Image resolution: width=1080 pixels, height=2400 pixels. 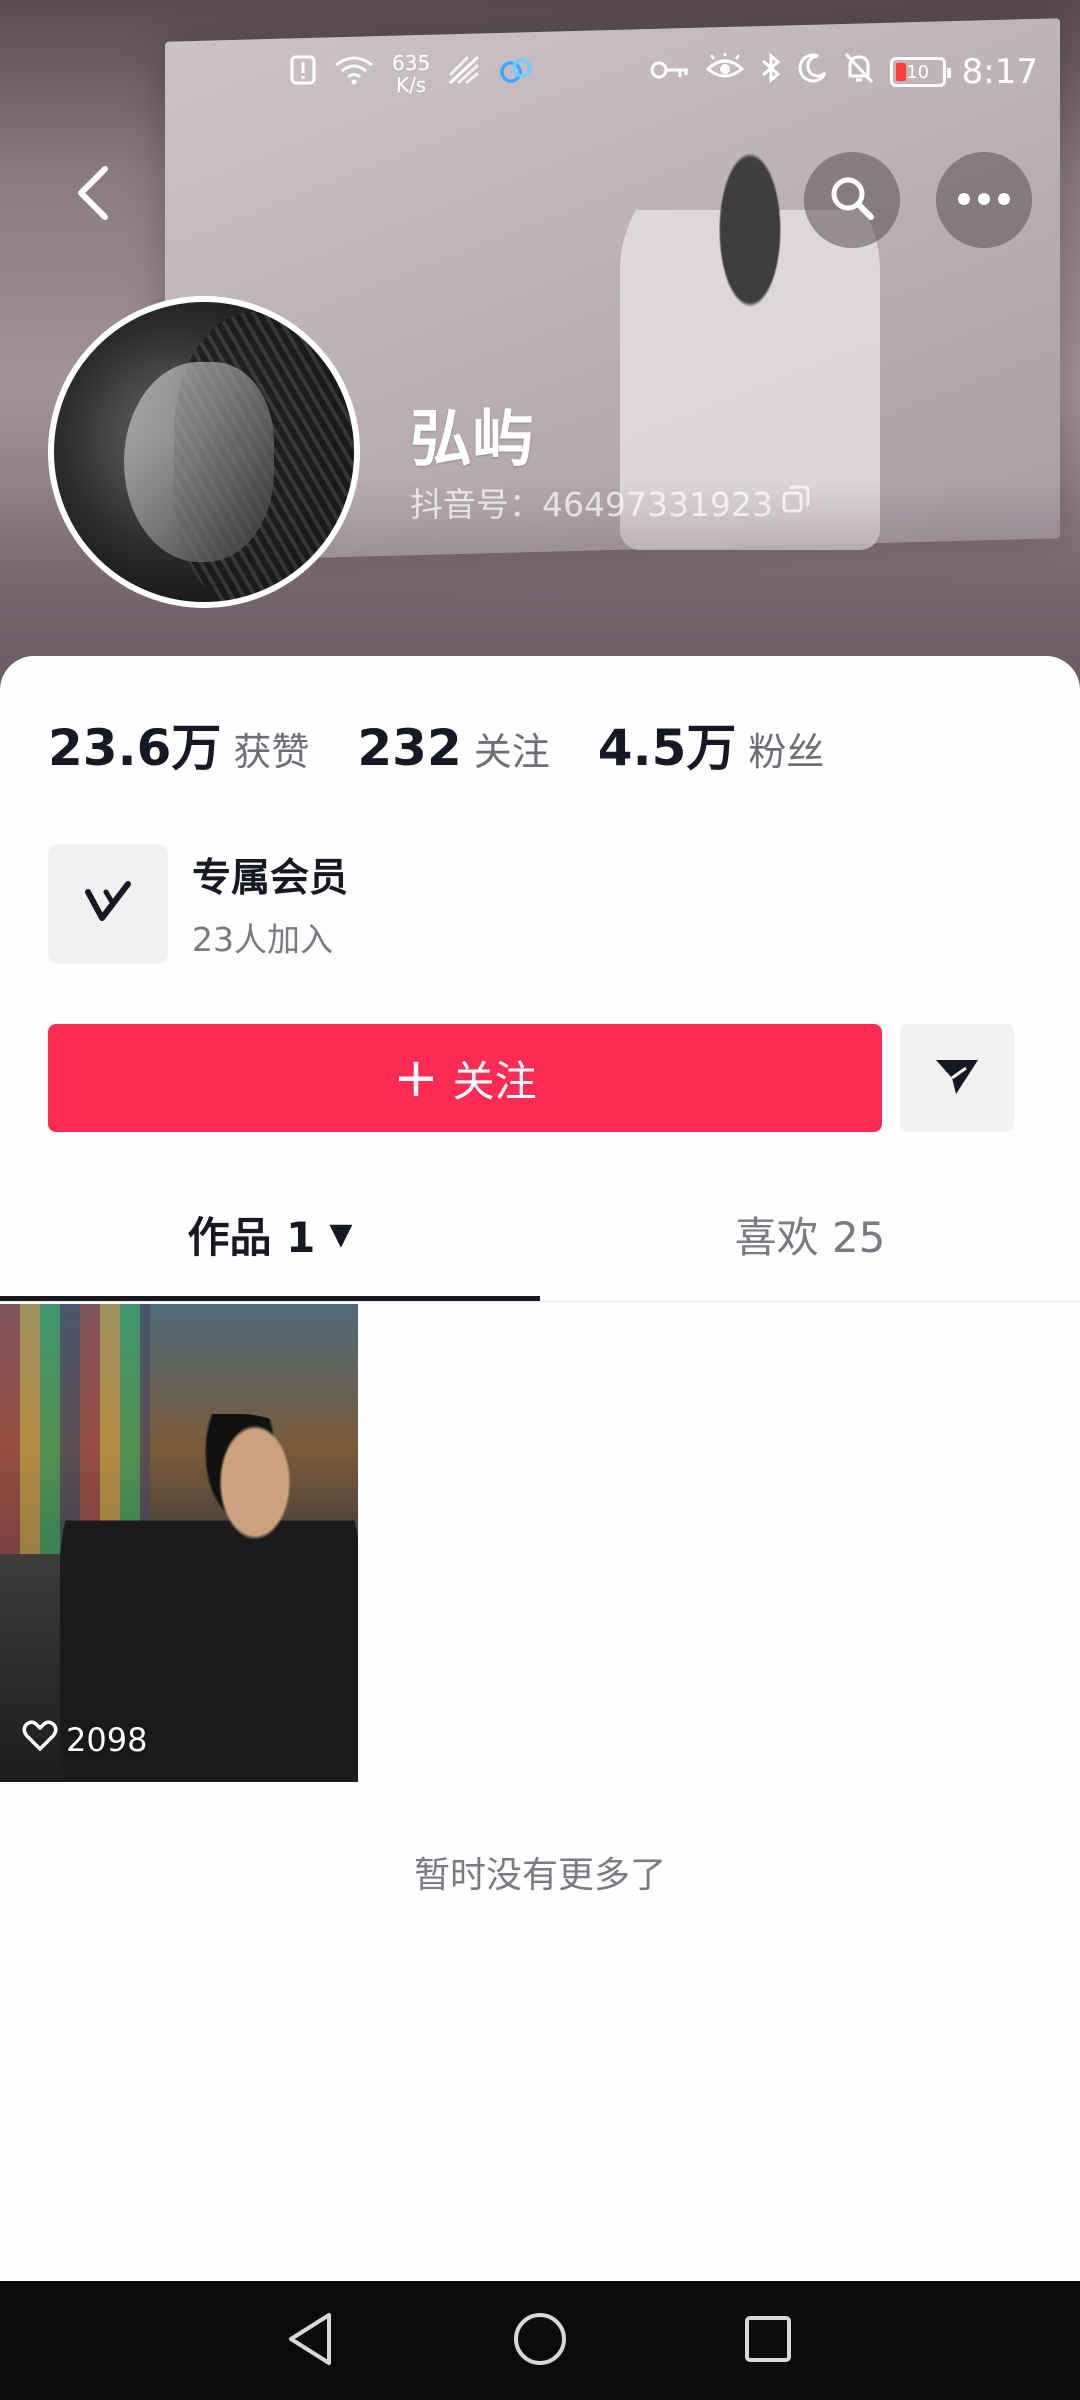 I want to click on send-icon, so click(x=957, y=1078).